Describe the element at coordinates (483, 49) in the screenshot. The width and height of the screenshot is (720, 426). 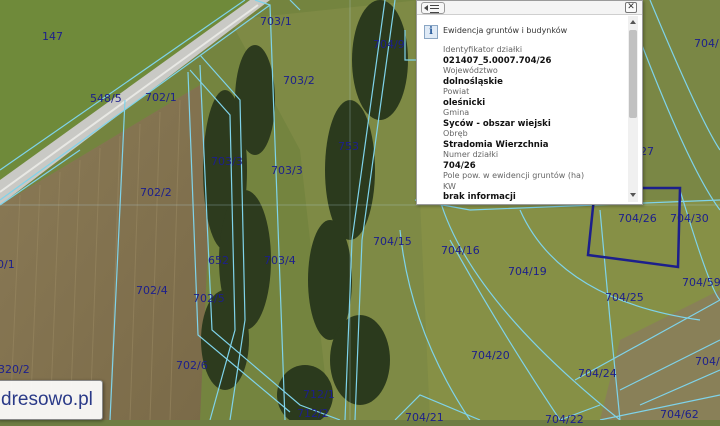
I see `field-label: Identyfikator działki` at that location.